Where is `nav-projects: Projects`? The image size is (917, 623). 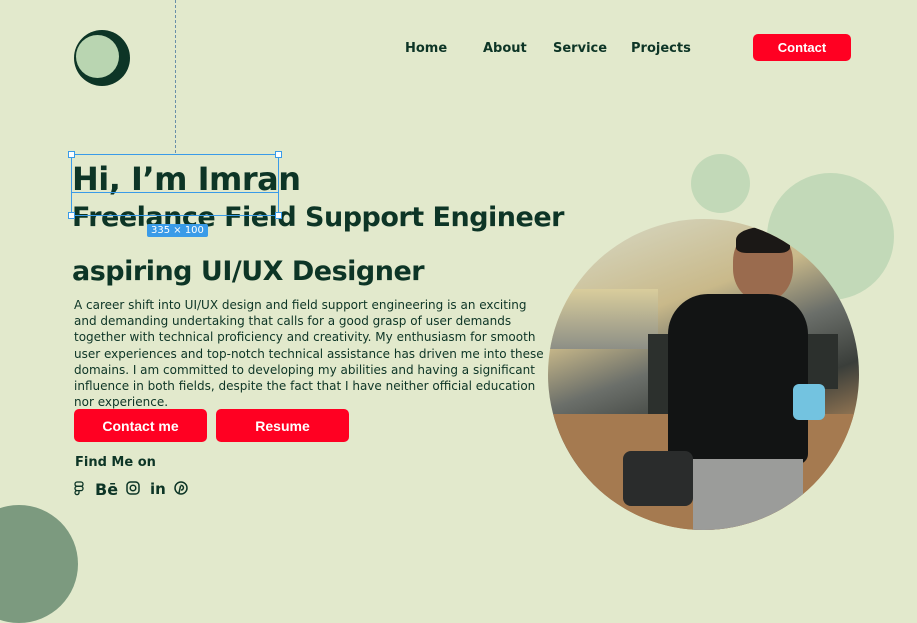 nav-projects: Projects is located at coordinates (661, 48).